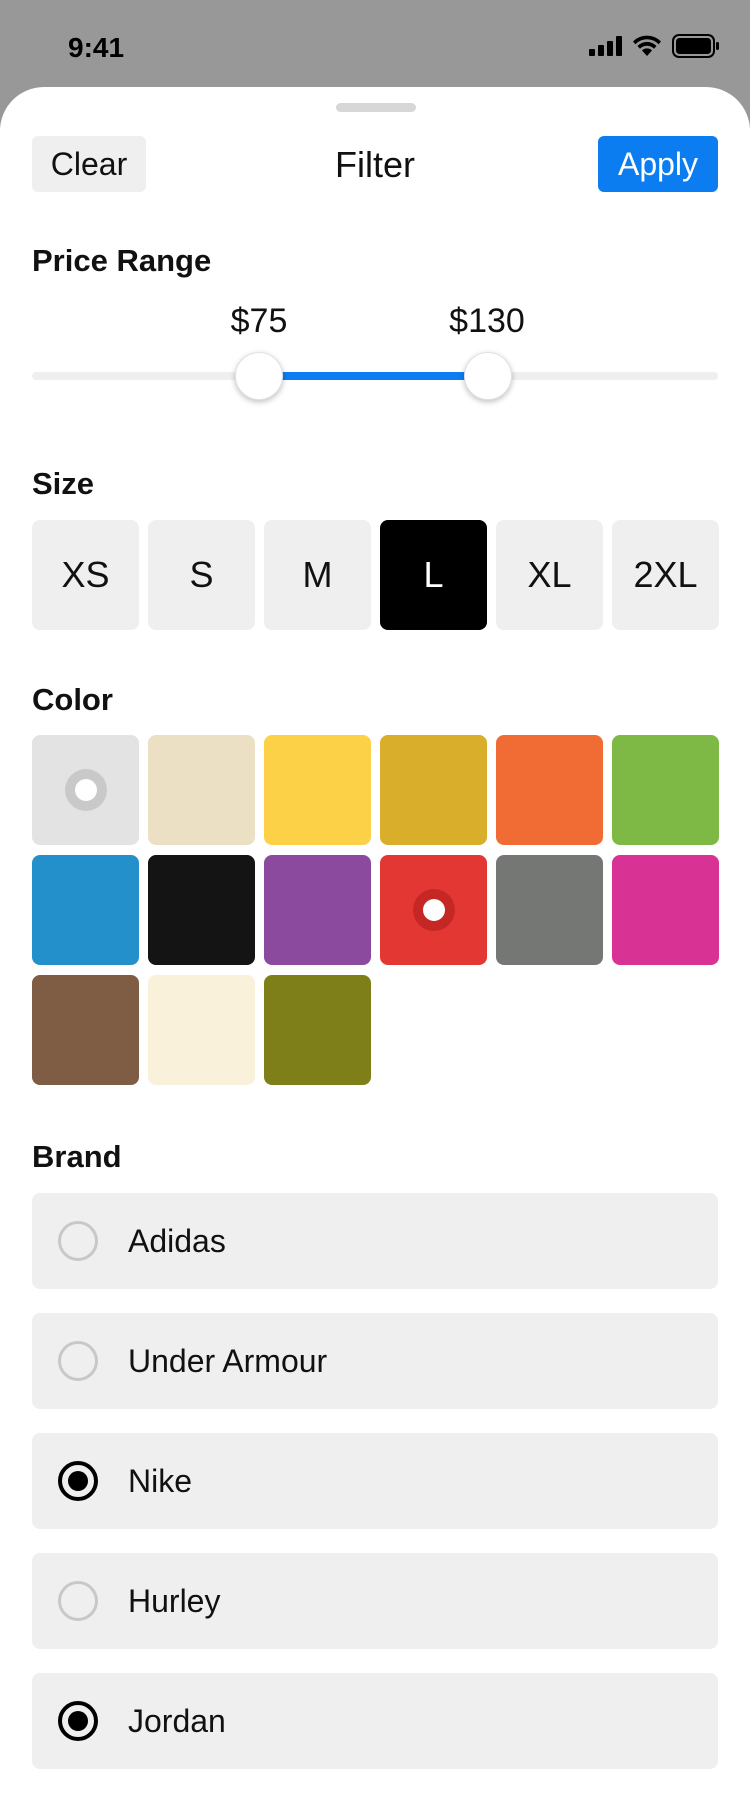 The image size is (750, 1800). I want to click on size-option-xl: XL, so click(549, 575).